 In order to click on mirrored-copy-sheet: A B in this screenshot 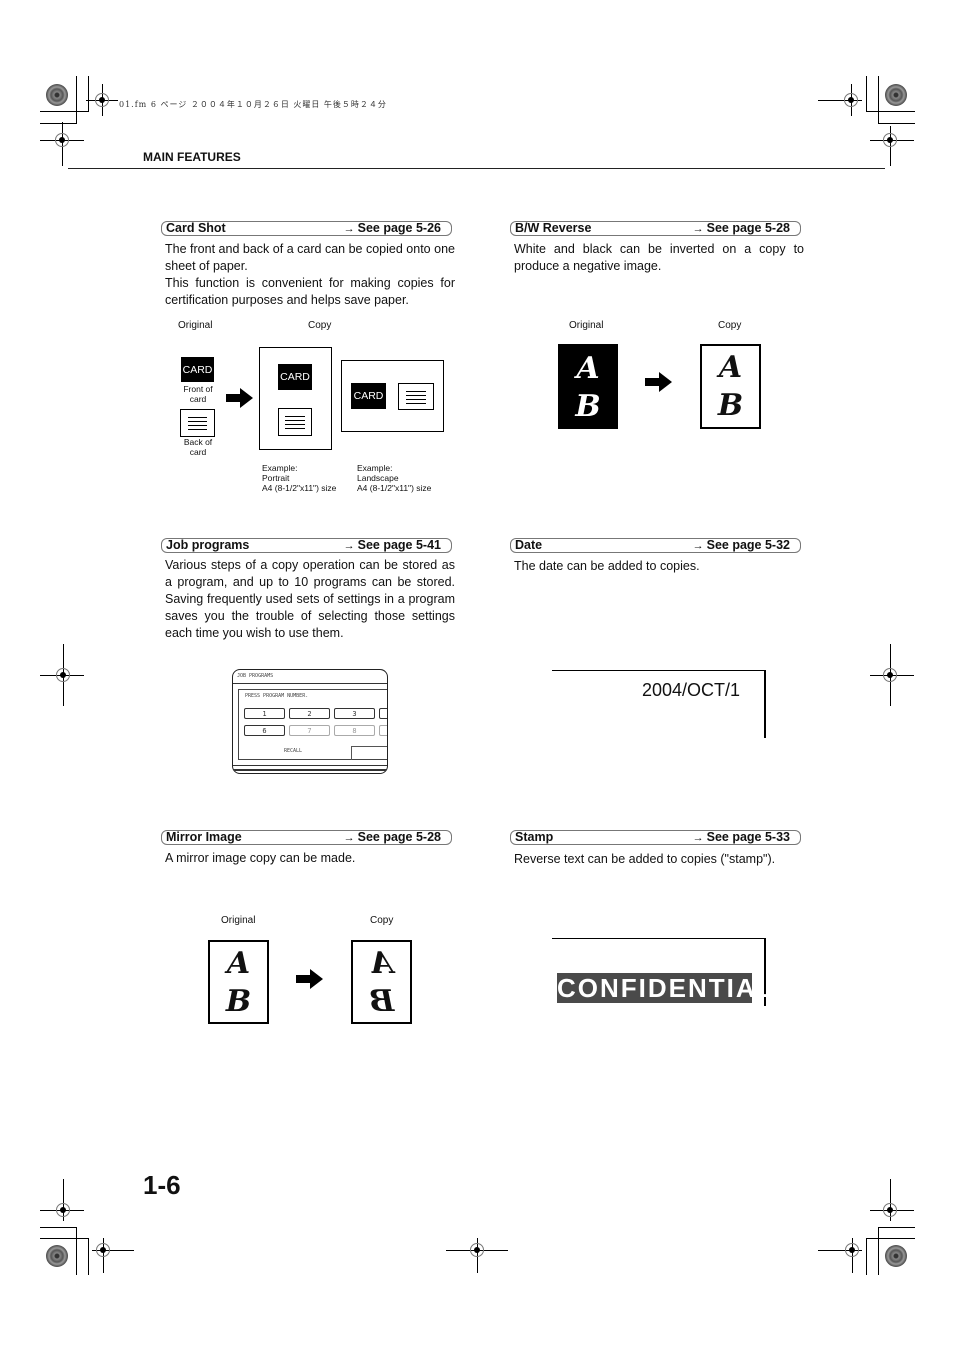, I will do `click(381, 982)`.